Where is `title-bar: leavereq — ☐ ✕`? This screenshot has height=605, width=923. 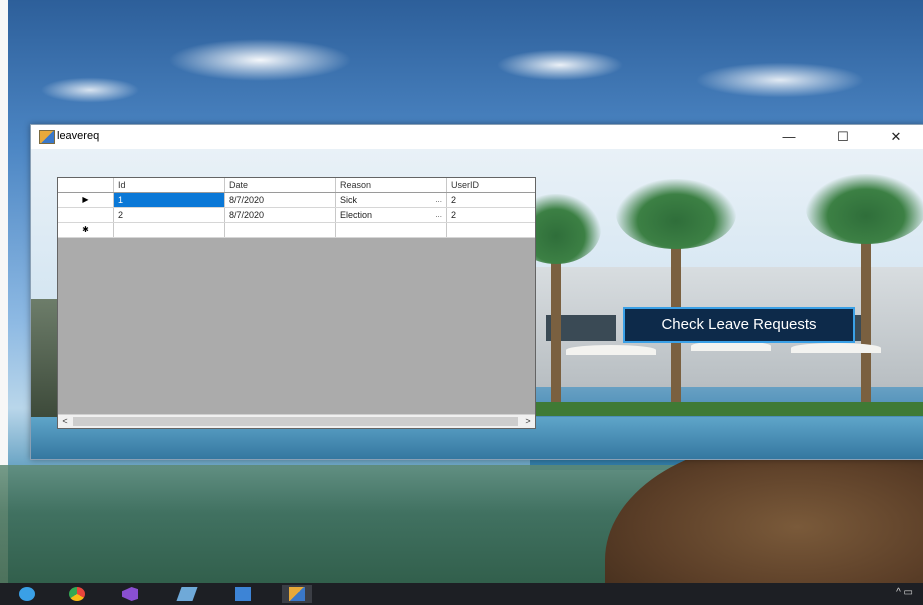
title-bar: leavereq — ☐ ✕ is located at coordinates (477, 137).